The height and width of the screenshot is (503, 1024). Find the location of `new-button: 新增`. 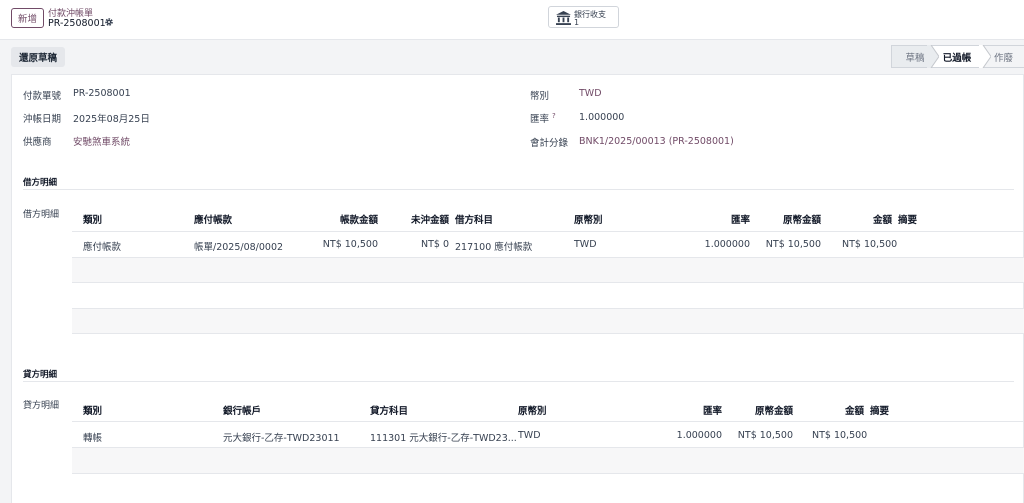

new-button: 新增 is located at coordinates (27, 18).